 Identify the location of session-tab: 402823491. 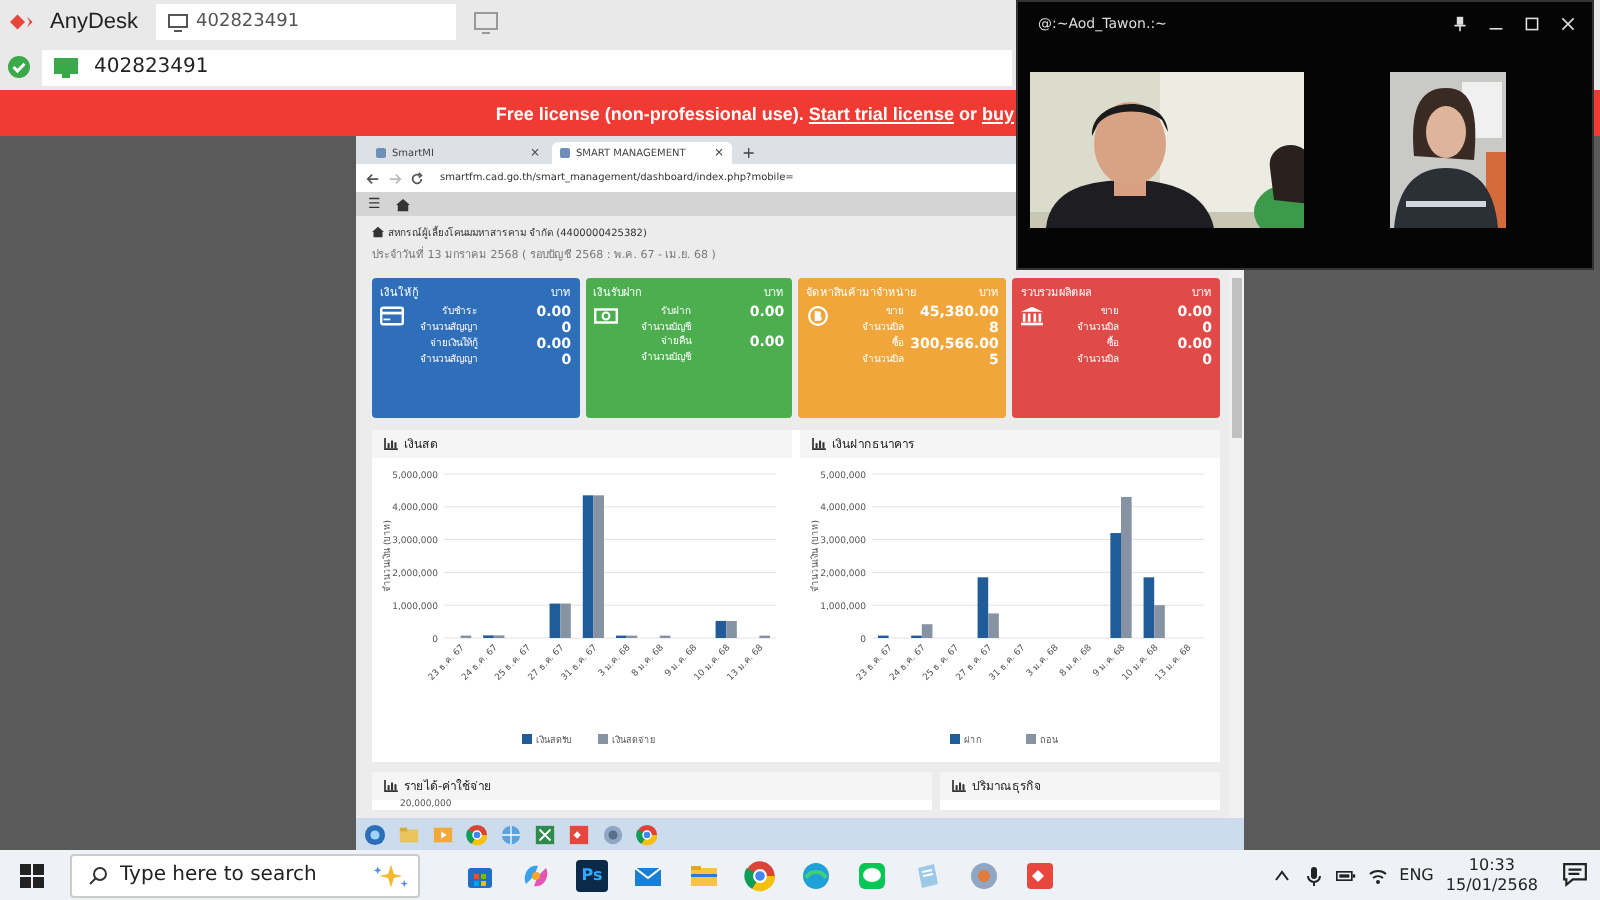
(306, 22).